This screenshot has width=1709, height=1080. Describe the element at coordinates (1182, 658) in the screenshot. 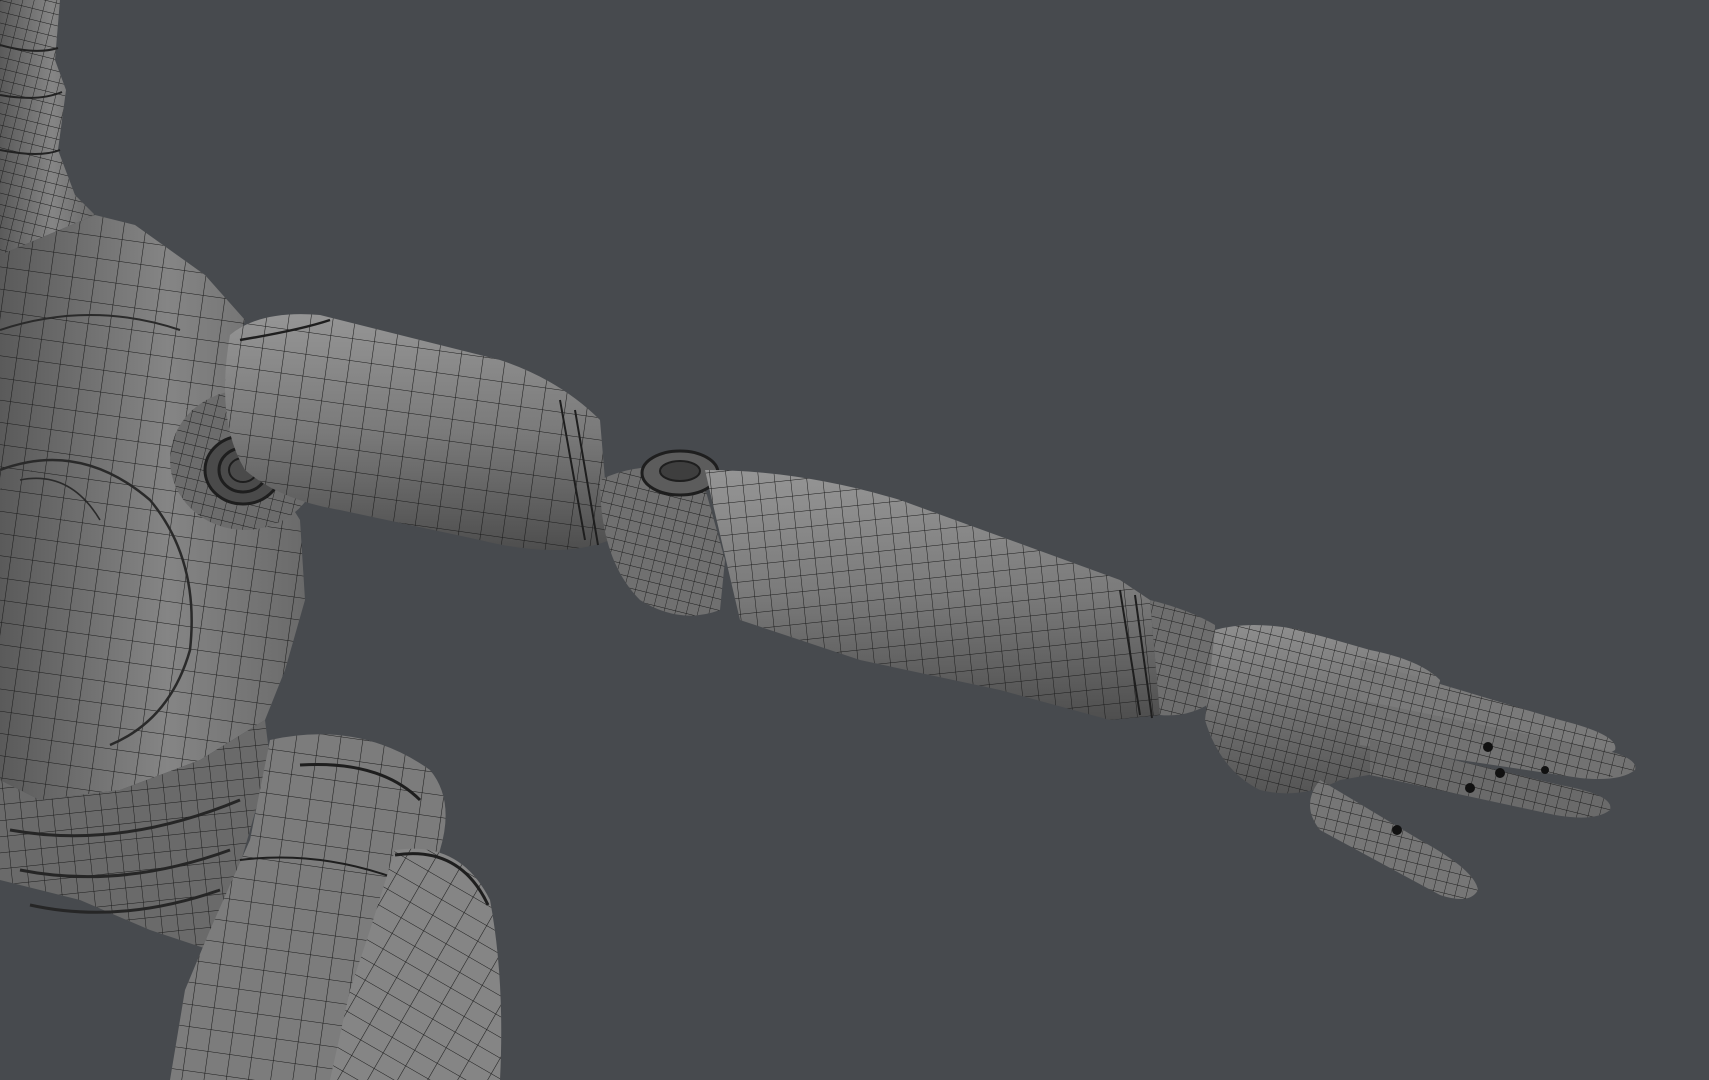

I see `wrist-mesh` at that location.